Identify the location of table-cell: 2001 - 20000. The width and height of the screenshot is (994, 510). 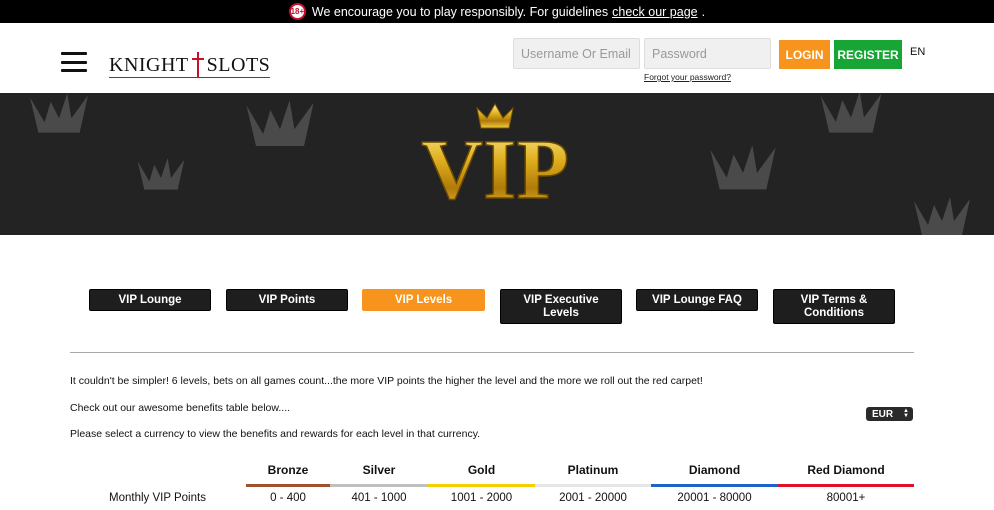
(593, 498).